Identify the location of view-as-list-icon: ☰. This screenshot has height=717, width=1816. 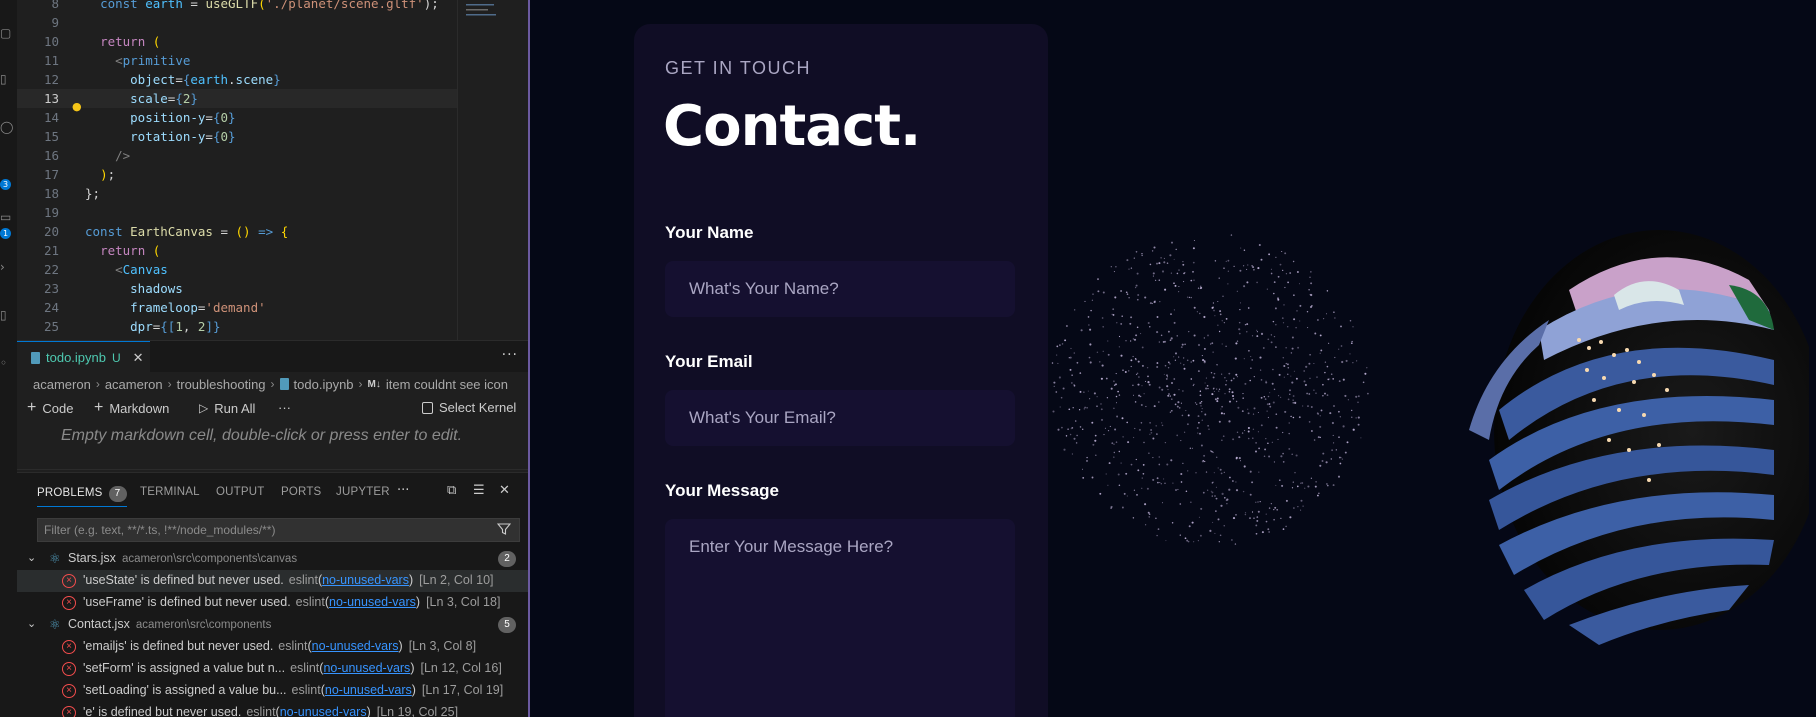
(479, 490).